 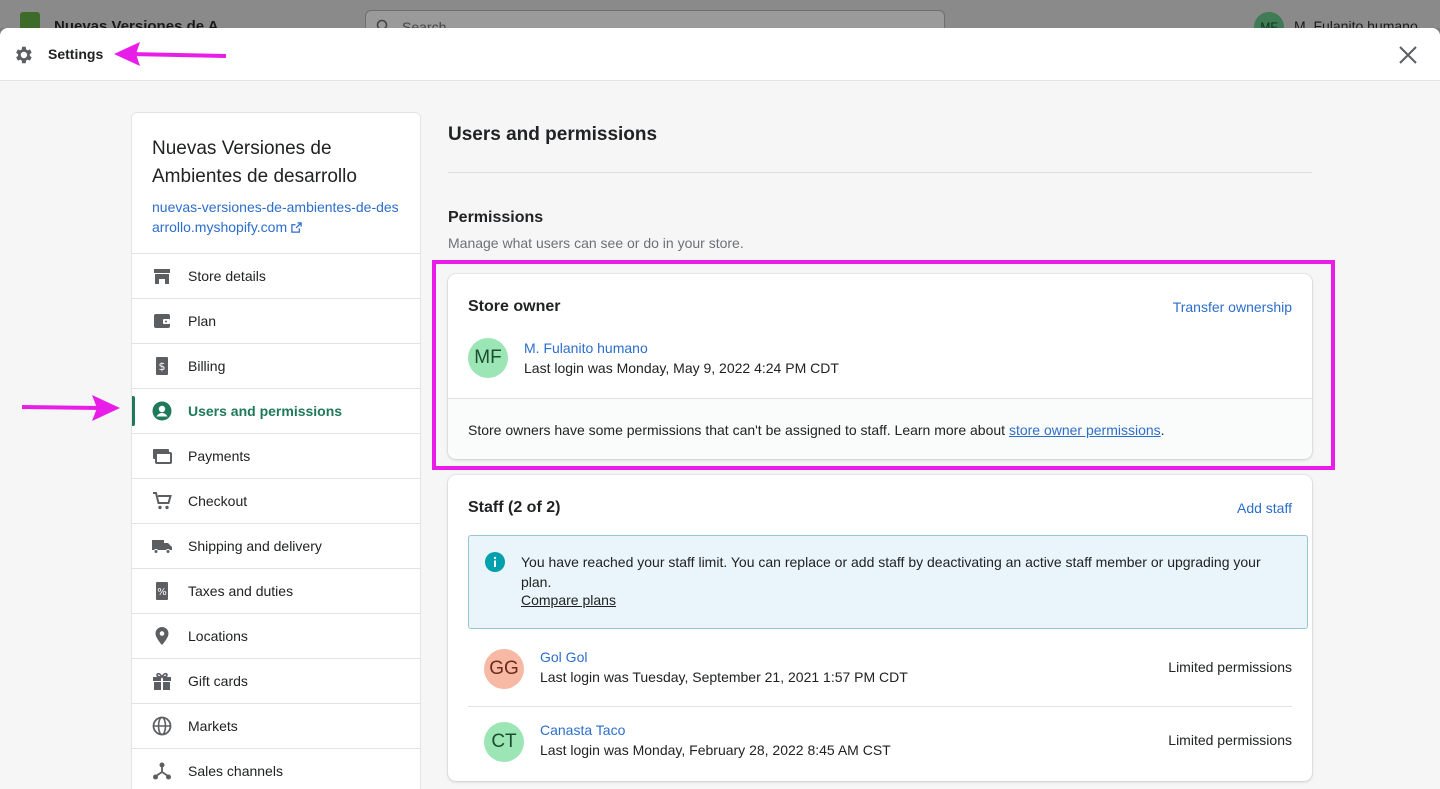 I want to click on truck-icon, so click(x=162, y=546).